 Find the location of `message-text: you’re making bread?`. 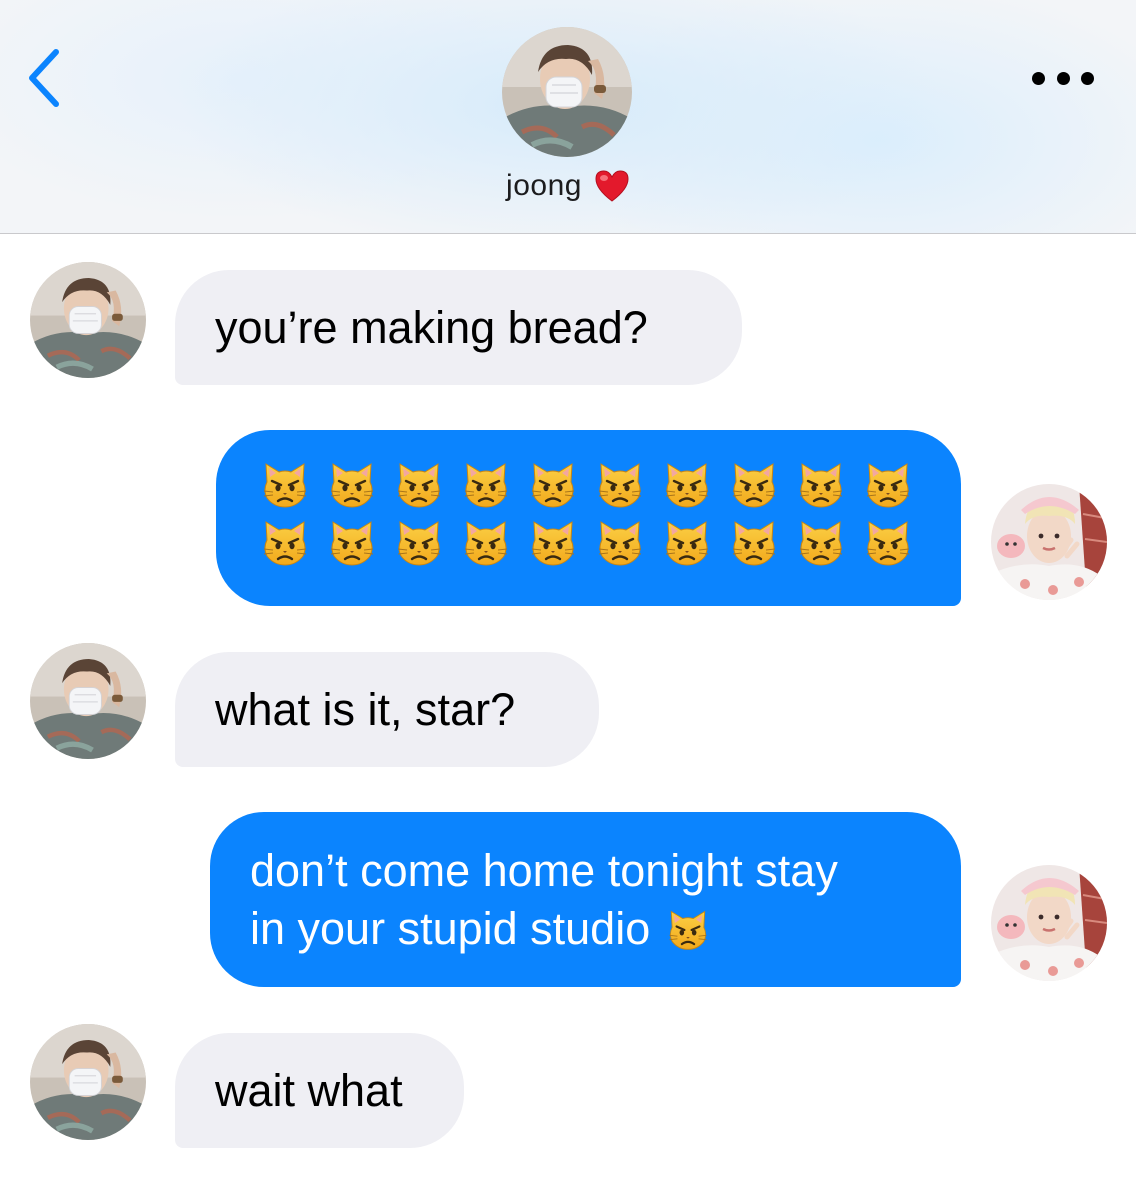

message-text: you’re making bread? is located at coordinates (431, 327).